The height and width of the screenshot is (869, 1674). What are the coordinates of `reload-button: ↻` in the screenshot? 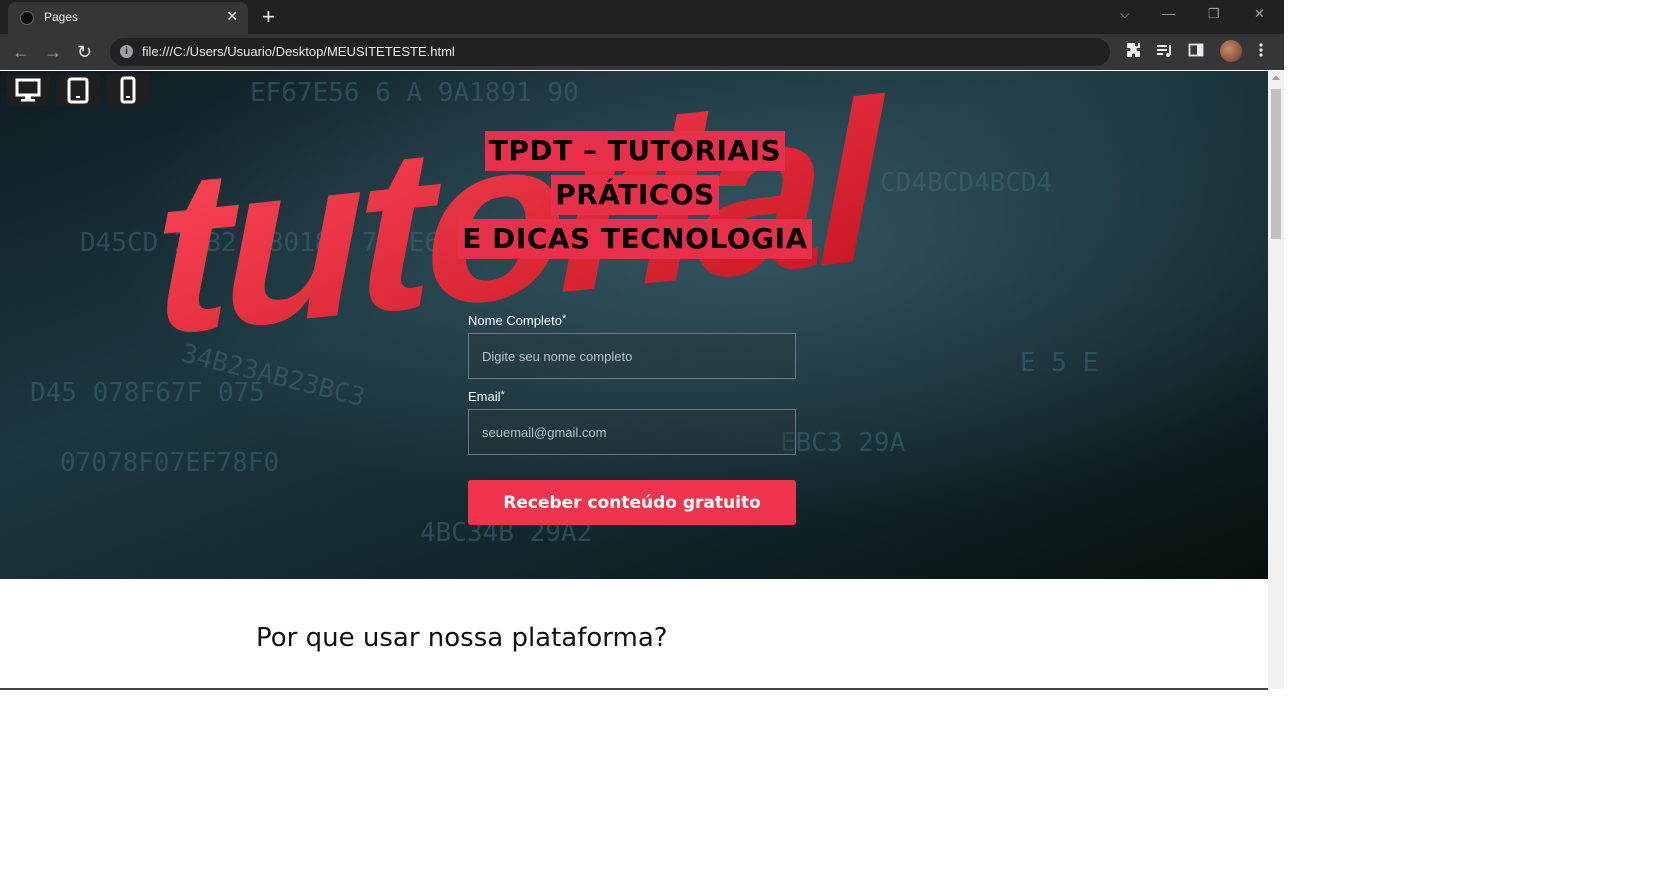 It's located at (84, 52).